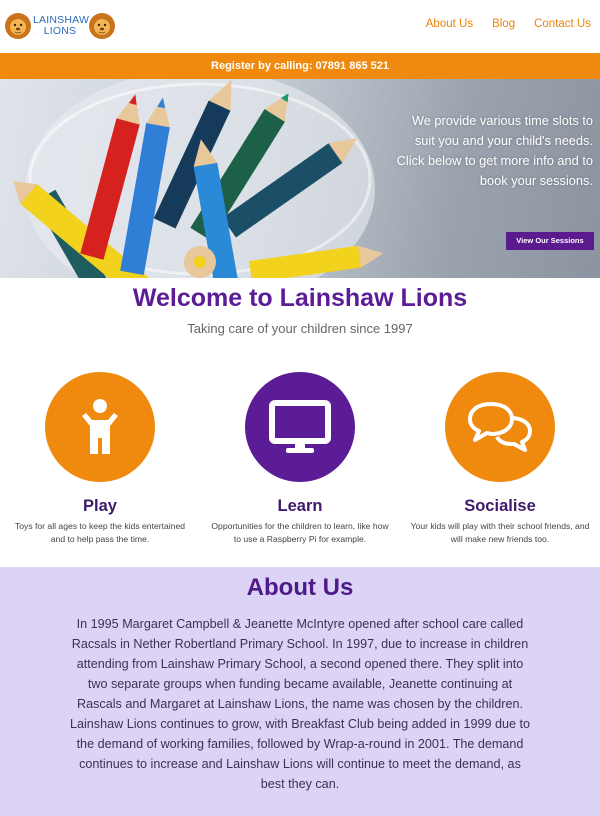 Image resolution: width=600 pixels, height=816 pixels. I want to click on welcome-subtitle: Taking care of your children since 1997, so click(300, 328).